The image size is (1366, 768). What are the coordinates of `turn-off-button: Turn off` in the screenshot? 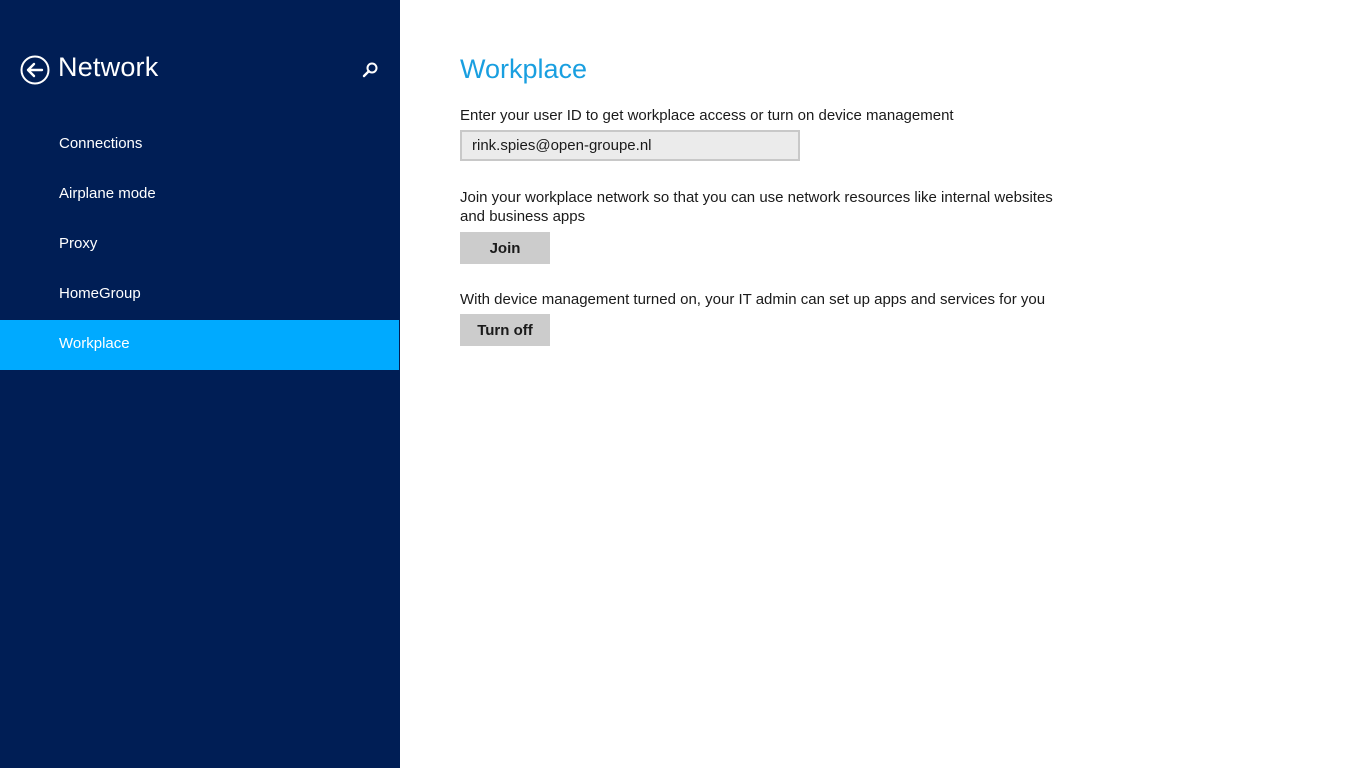 It's located at (505, 330).